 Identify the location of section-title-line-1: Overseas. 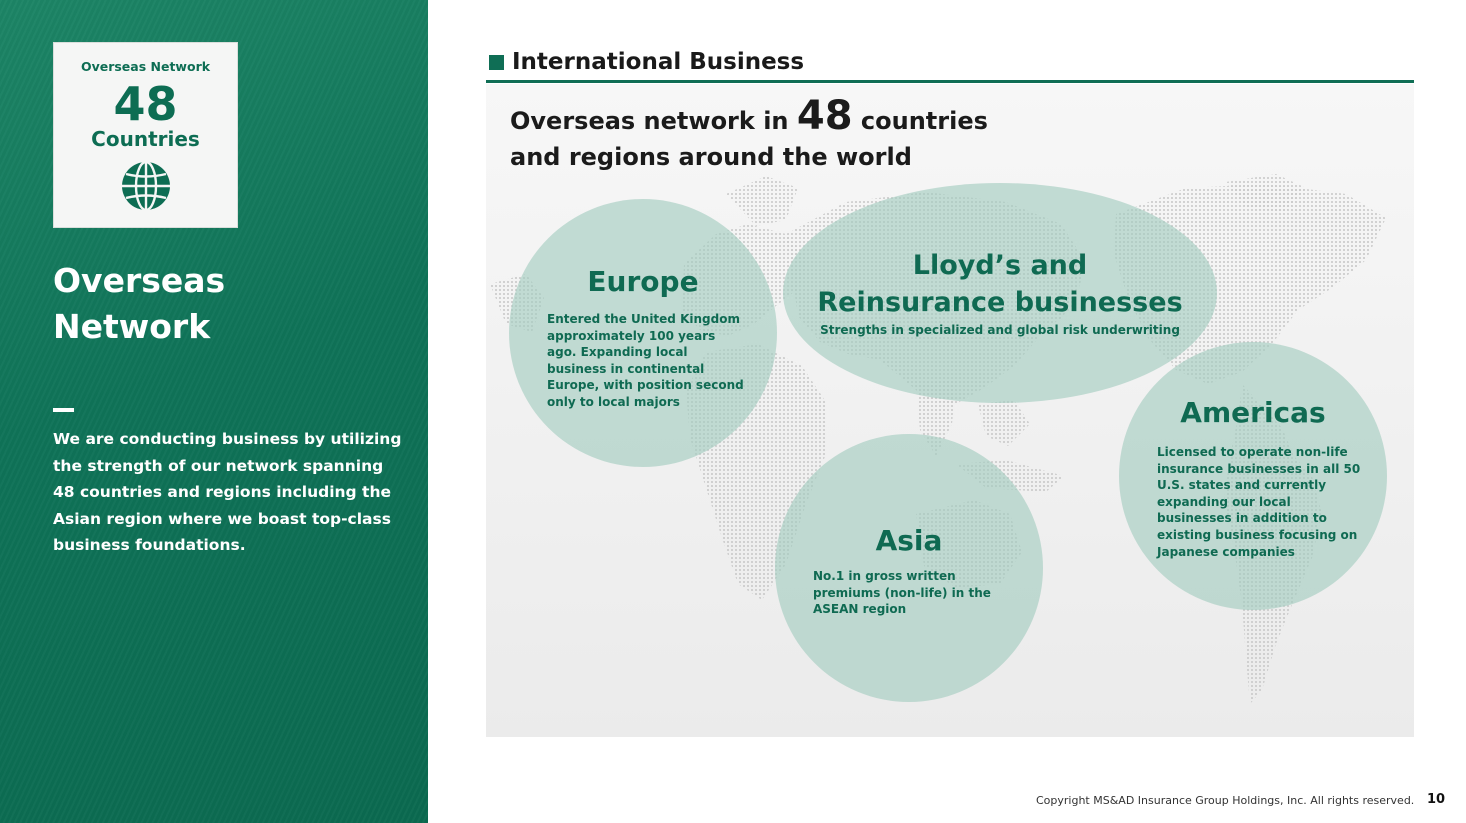
(139, 280).